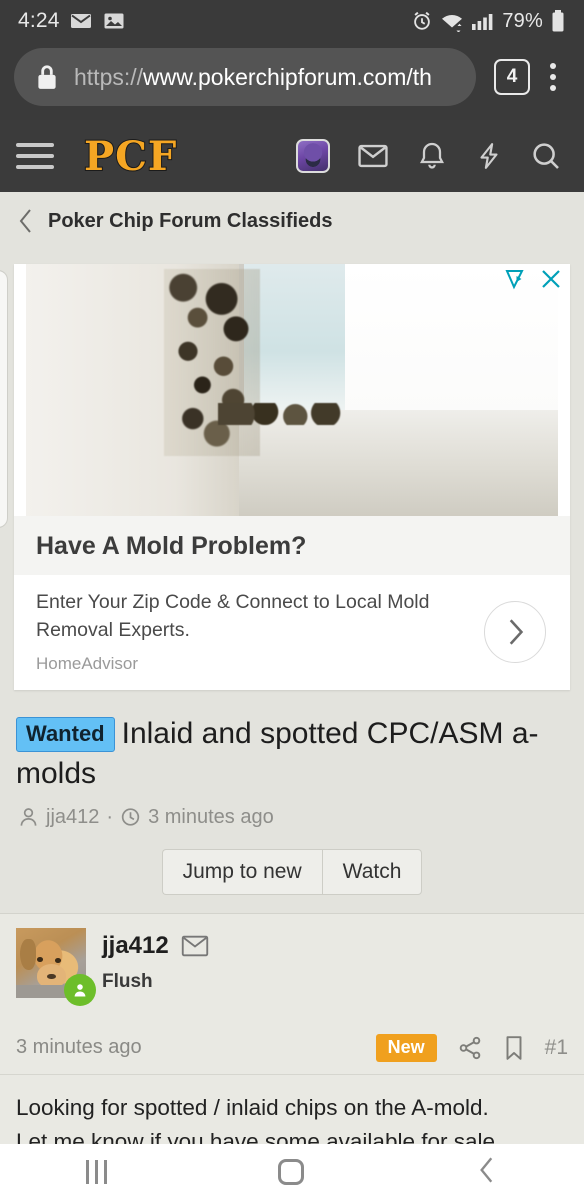 The width and height of the screenshot is (584, 1200). I want to click on thread-button-group: Jump to new Watch, so click(292, 871).